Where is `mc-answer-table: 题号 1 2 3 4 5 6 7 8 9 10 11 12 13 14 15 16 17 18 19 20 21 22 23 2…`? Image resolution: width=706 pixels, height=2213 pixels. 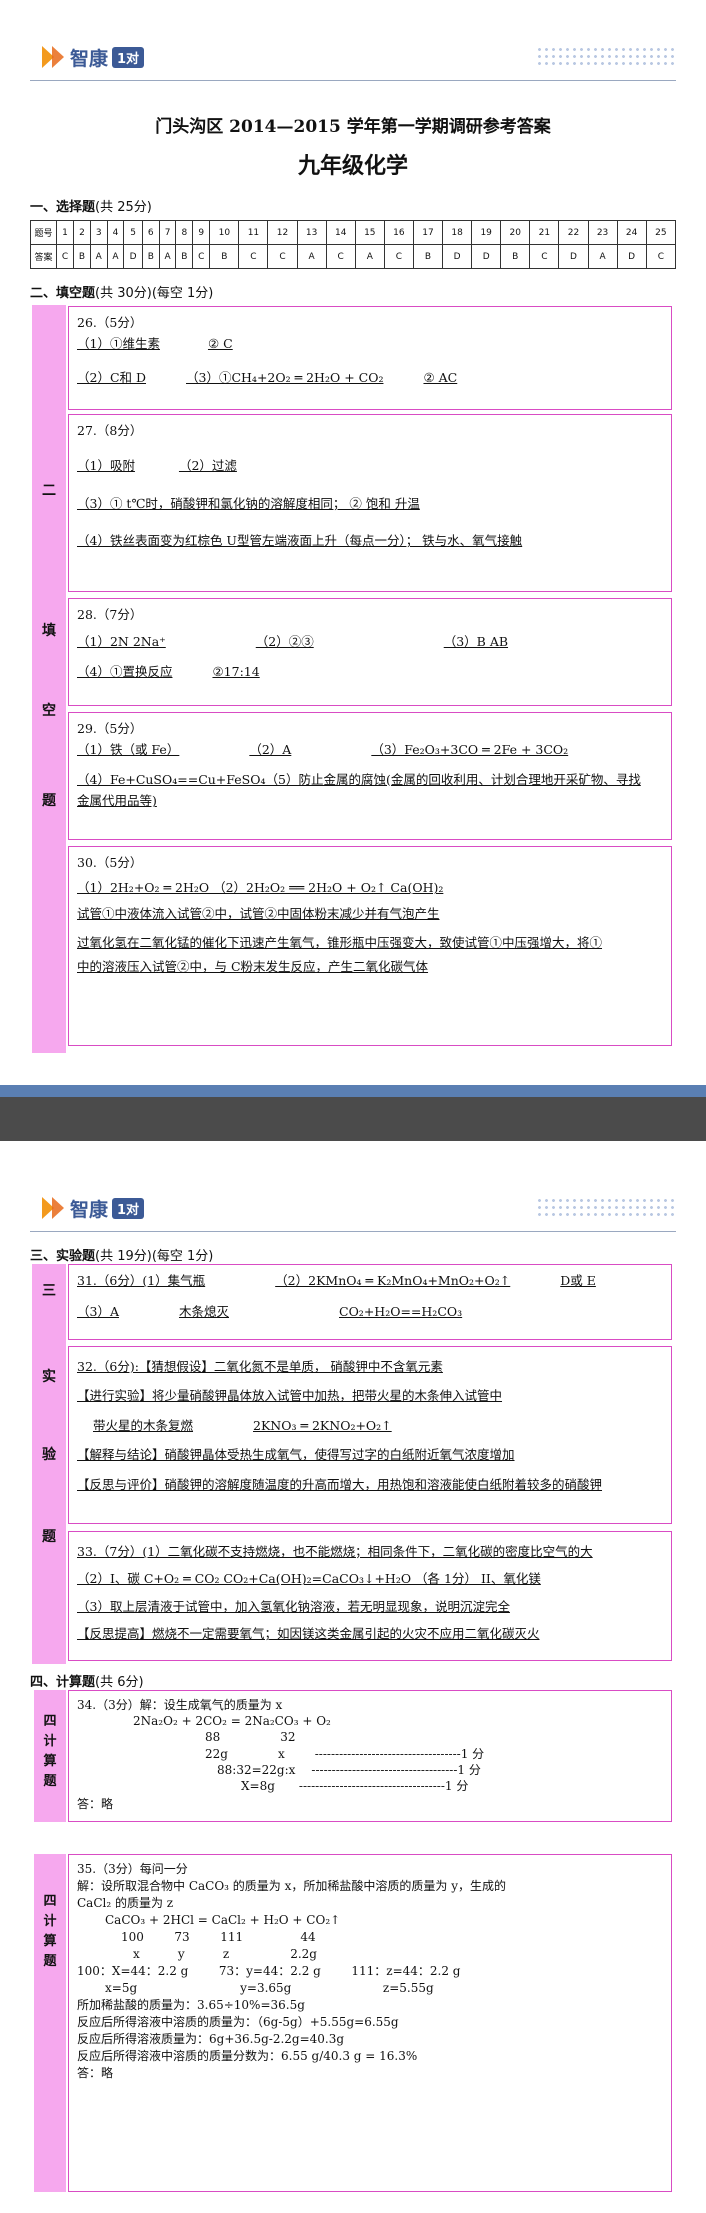
mc-answer-table: 题号 1 2 3 4 5 6 7 8 9 10 11 12 13 14 15 16 17 18 19 20 21 22 23 2… is located at coordinates (353, 244).